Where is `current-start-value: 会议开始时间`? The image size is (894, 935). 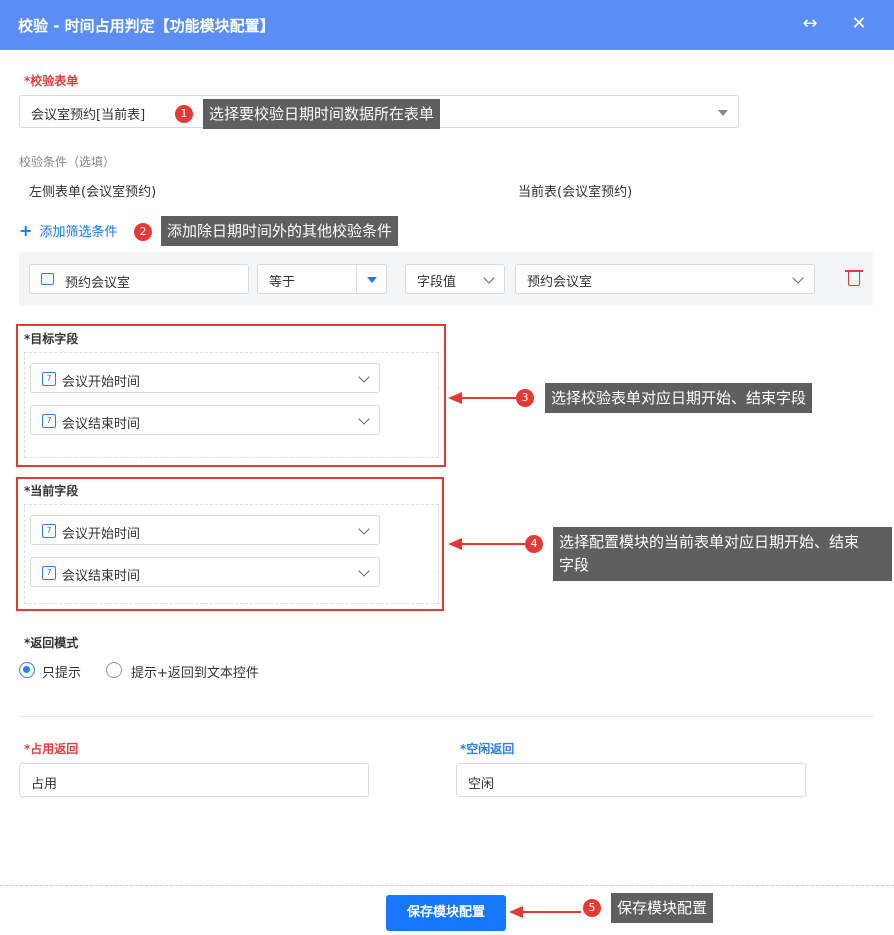 current-start-value: 会议开始时间 is located at coordinates (101, 534).